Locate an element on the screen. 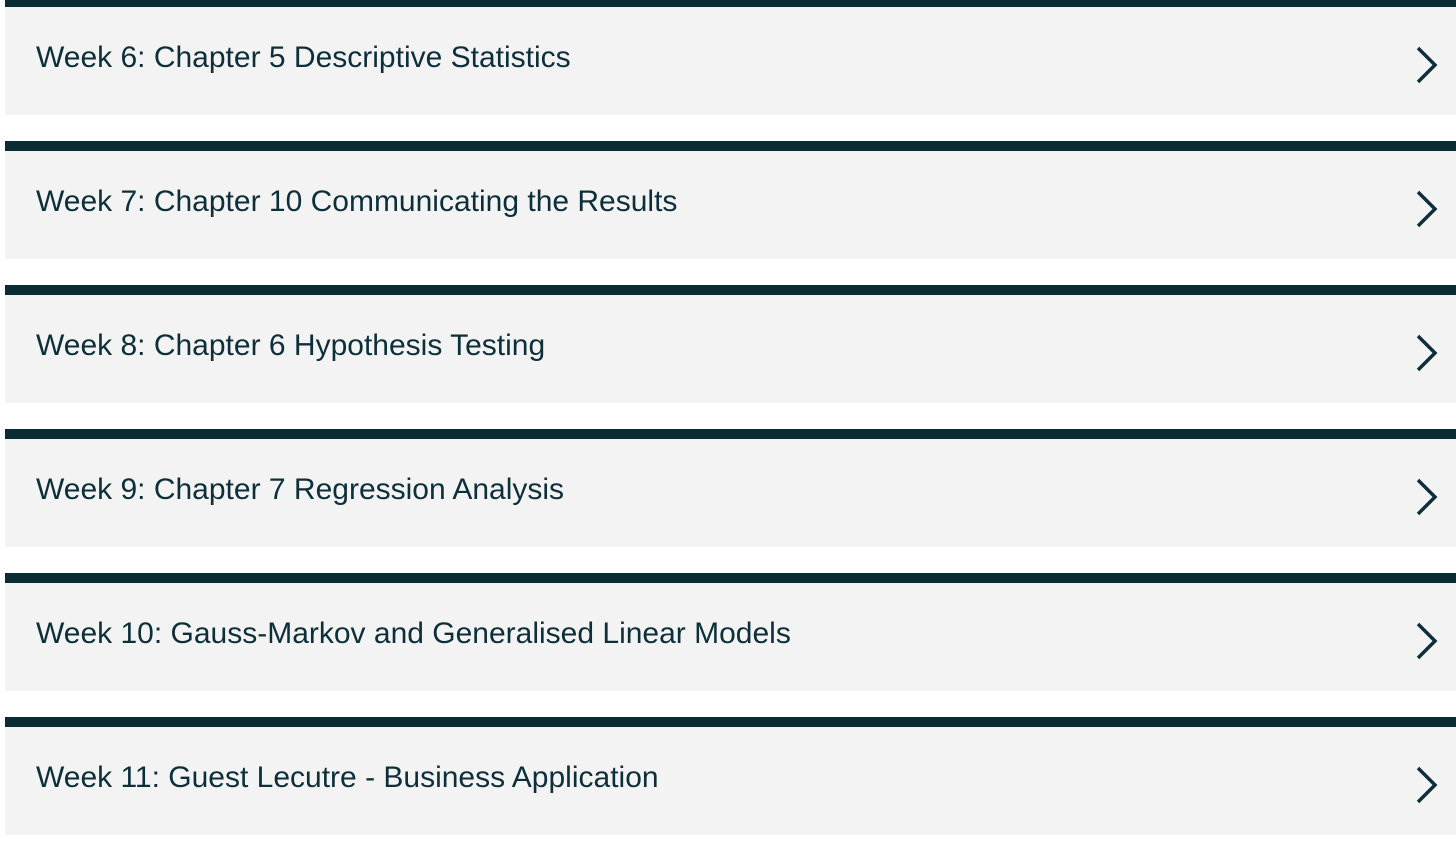 The height and width of the screenshot is (850, 1456). module-title: Week 8: Chapter 6 Hypothesis Testing is located at coordinates (291, 345).